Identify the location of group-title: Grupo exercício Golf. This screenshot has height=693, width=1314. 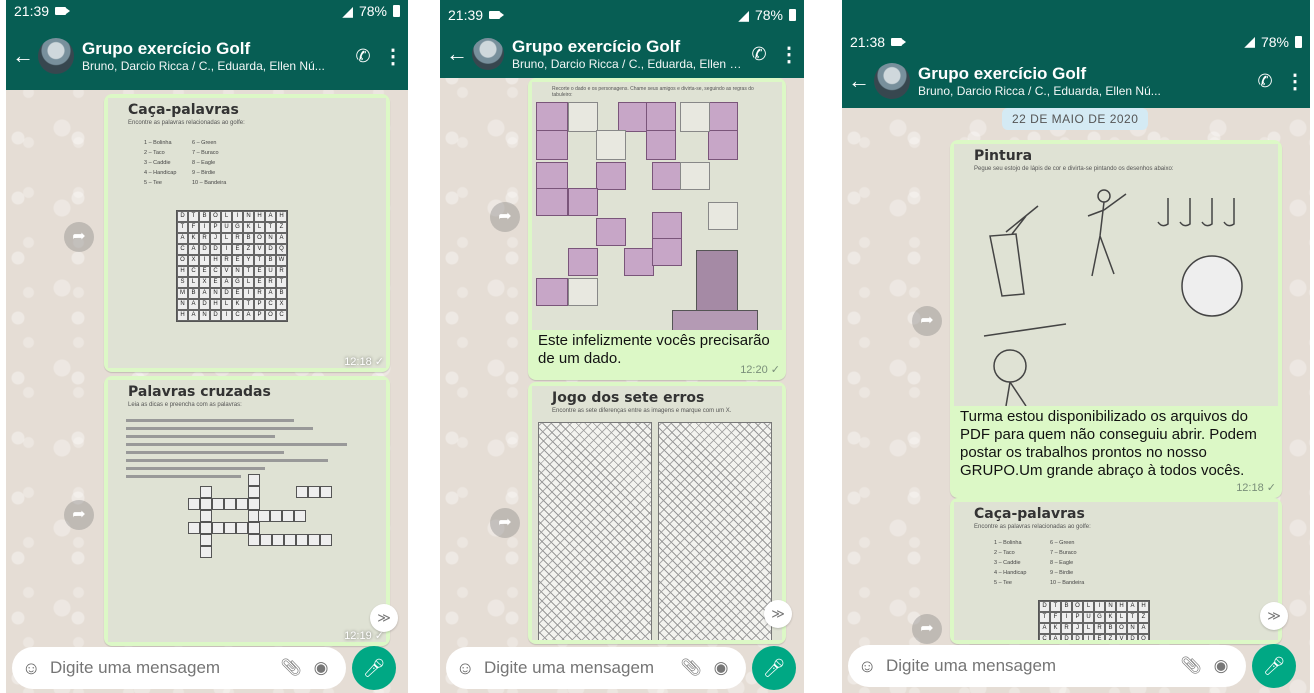
(166, 48).